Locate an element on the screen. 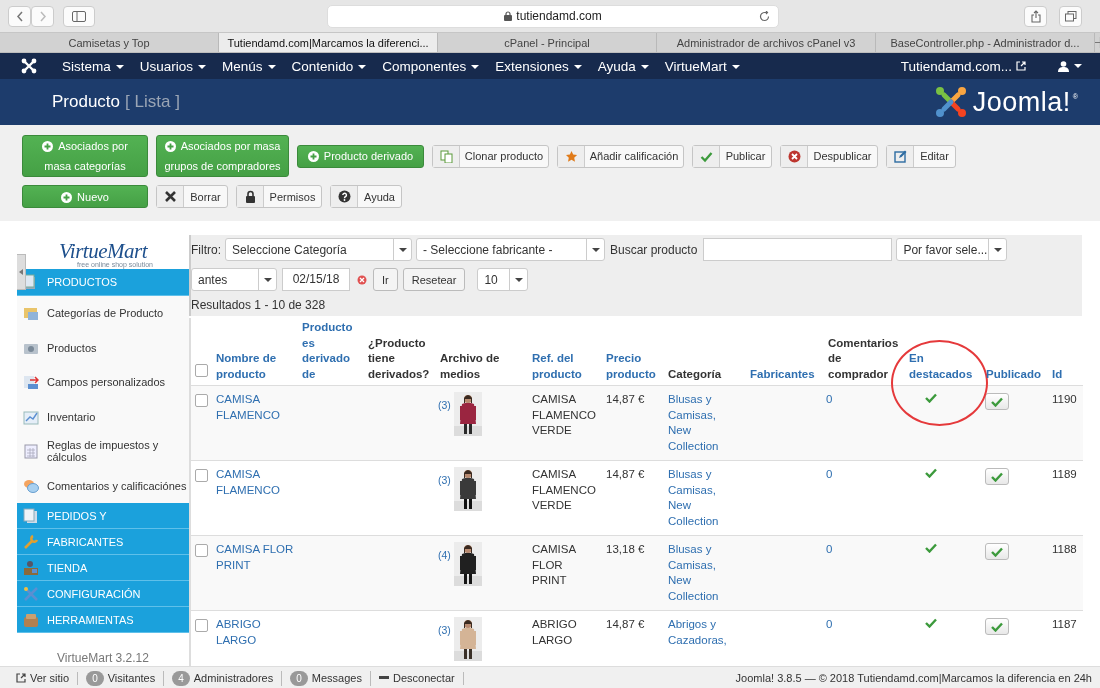  collapse-handle is located at coordinates (21, 272).